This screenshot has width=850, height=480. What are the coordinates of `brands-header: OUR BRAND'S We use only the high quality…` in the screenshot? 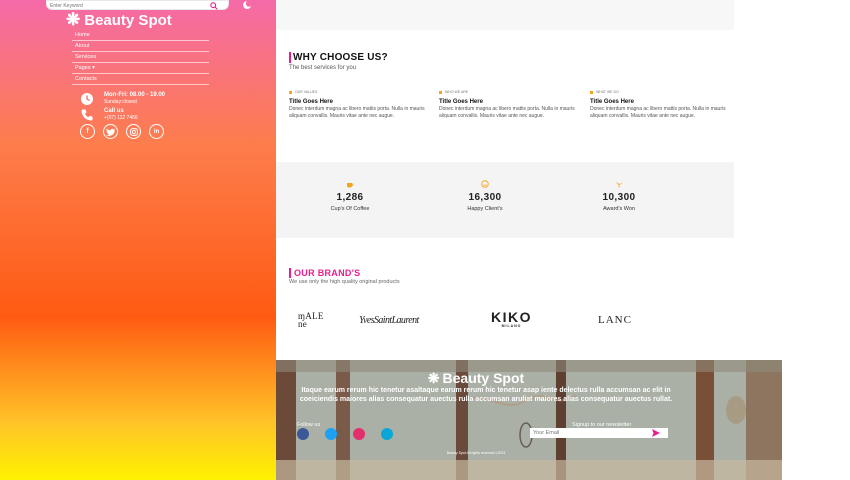 It's located at (344, 276).